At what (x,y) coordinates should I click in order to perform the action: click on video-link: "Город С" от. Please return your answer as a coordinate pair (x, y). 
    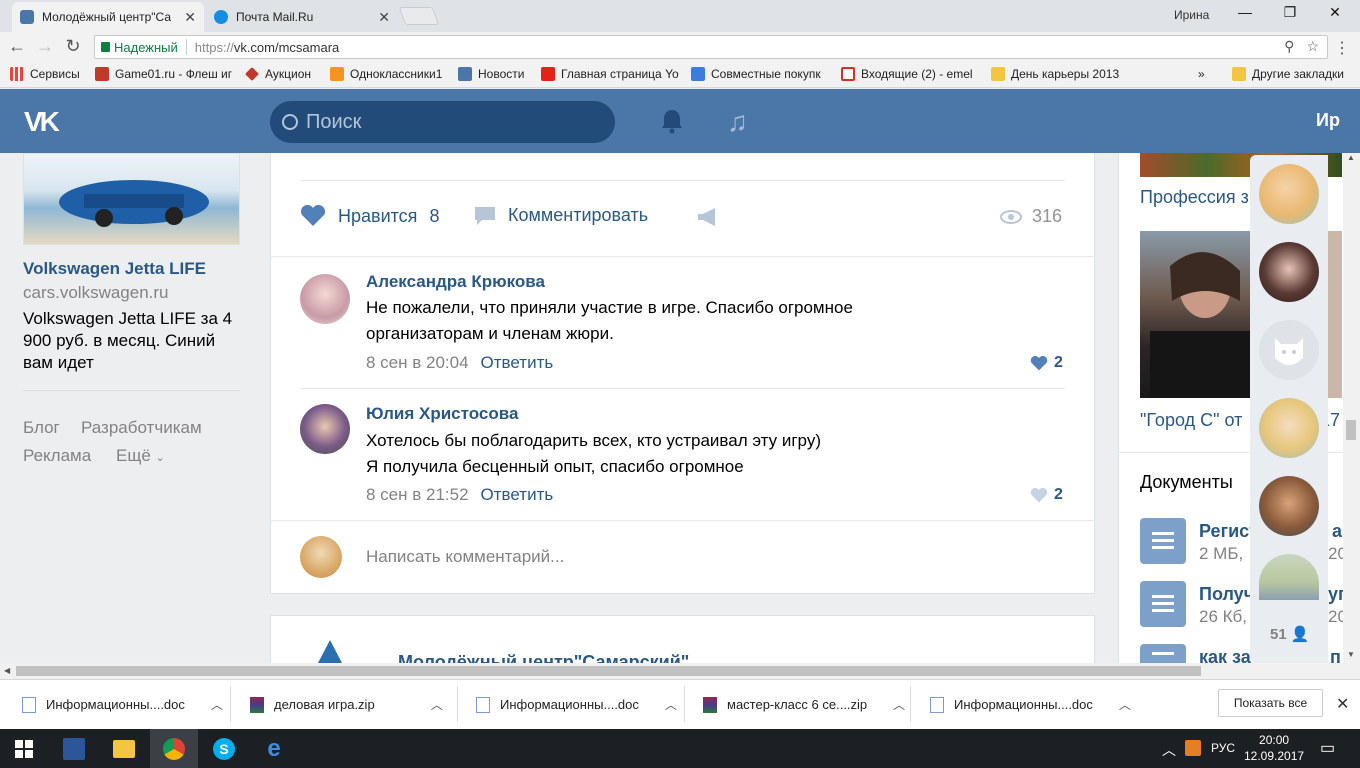
    Looking at the image, I should click on (1191, 420).